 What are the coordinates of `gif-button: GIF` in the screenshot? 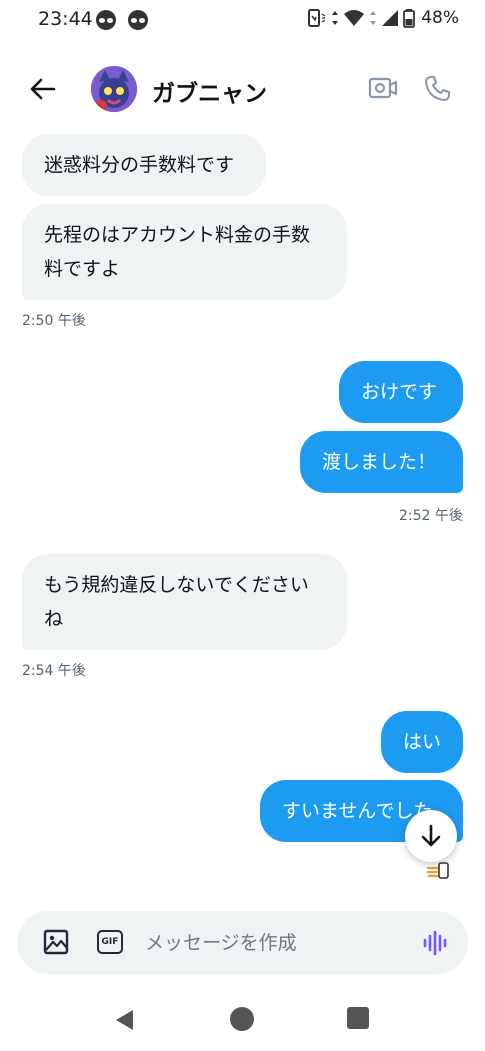 It's located at (110, 942).